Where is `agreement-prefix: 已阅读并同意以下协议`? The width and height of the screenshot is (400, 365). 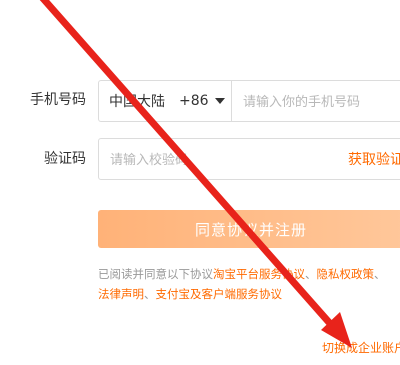
agreement-prefix: 已阅读并同意以下协议 is located at coordinates (155, 274).